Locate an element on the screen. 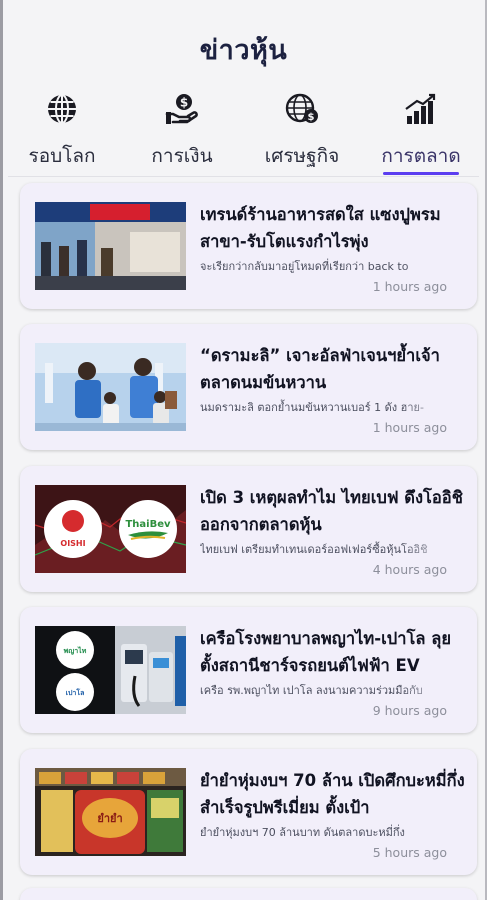  news-thumbnail: พญาไท เปาโล is located at coordinates (110, 670).